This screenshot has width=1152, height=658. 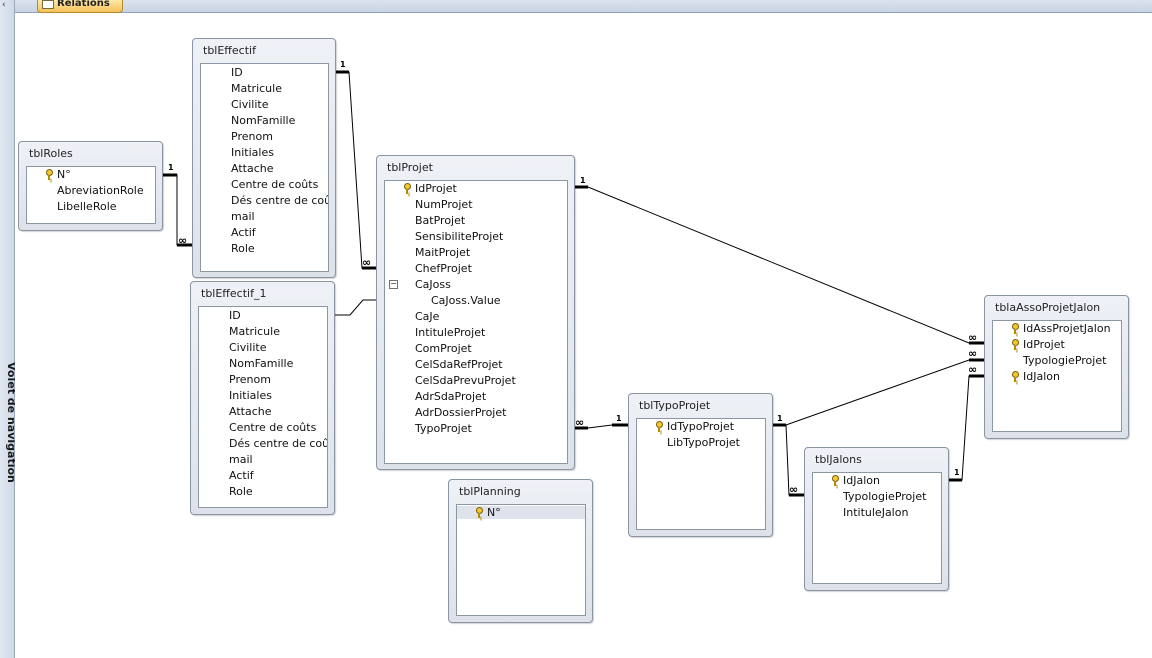 What do you see at coordinates (460, 412) in the screenshot?
I see `field-row: AdrDossierProjet` at bounding box center [460, 412].